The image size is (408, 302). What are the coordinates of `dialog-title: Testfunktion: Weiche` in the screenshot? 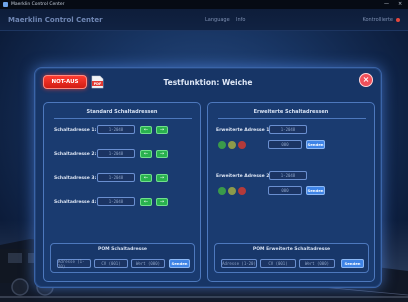 It's located at (208, 82).